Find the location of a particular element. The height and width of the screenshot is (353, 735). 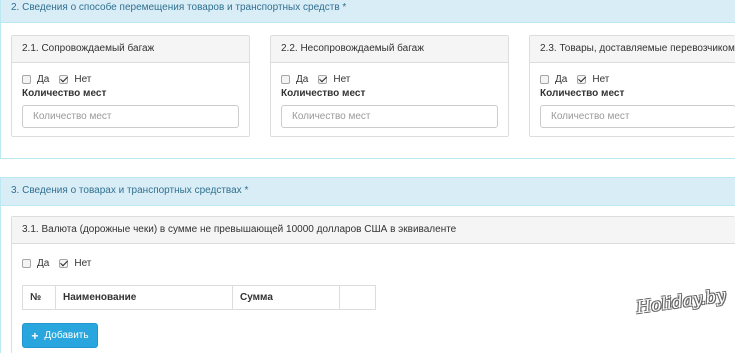

panel-title: 2.3. Товары, доставляемые перевозчиком is located at coordinates (632, 49).